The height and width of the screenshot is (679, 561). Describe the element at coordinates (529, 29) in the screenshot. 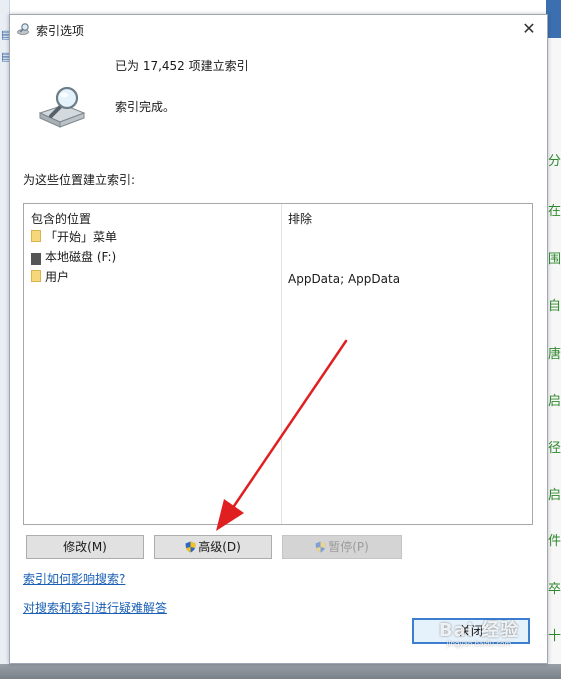

I see `close-icon: ✕` at that location.